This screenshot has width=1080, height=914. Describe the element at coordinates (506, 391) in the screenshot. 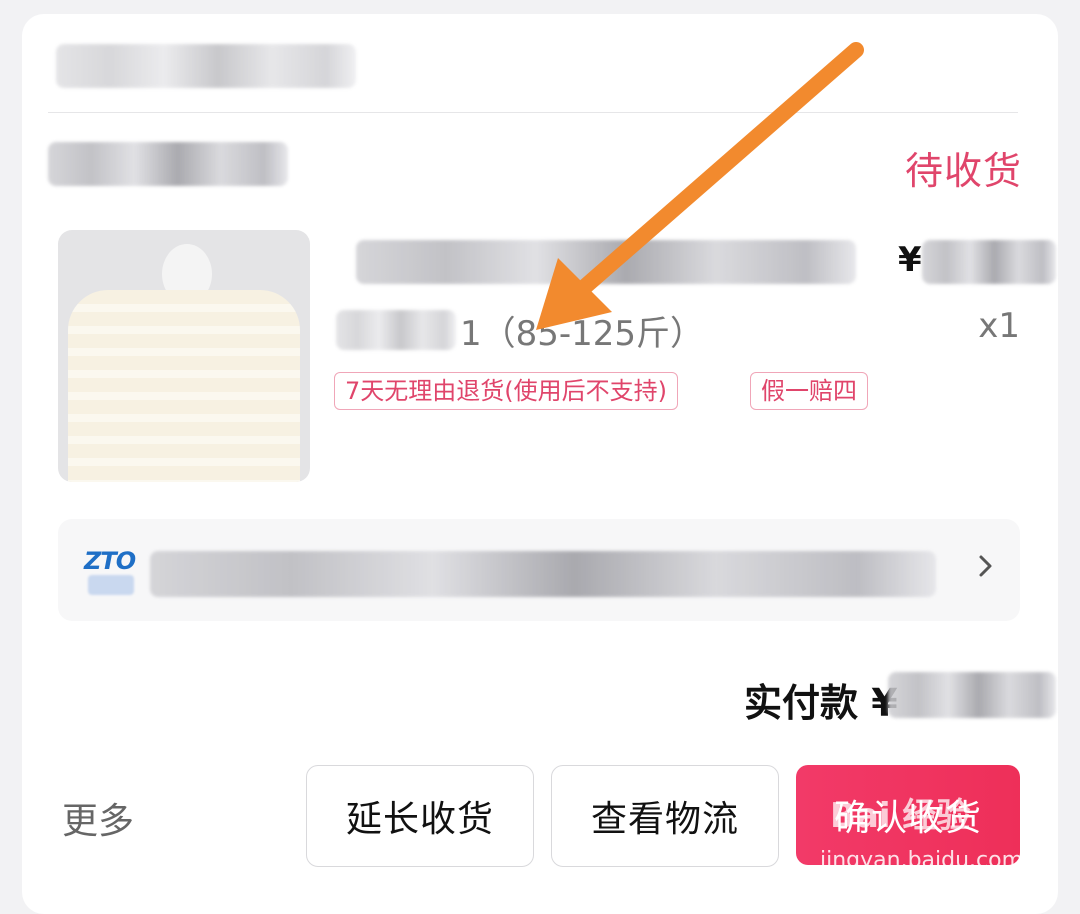

I see `return-policy-tag: 7天无理由退货(使用后不支持)` at that location.